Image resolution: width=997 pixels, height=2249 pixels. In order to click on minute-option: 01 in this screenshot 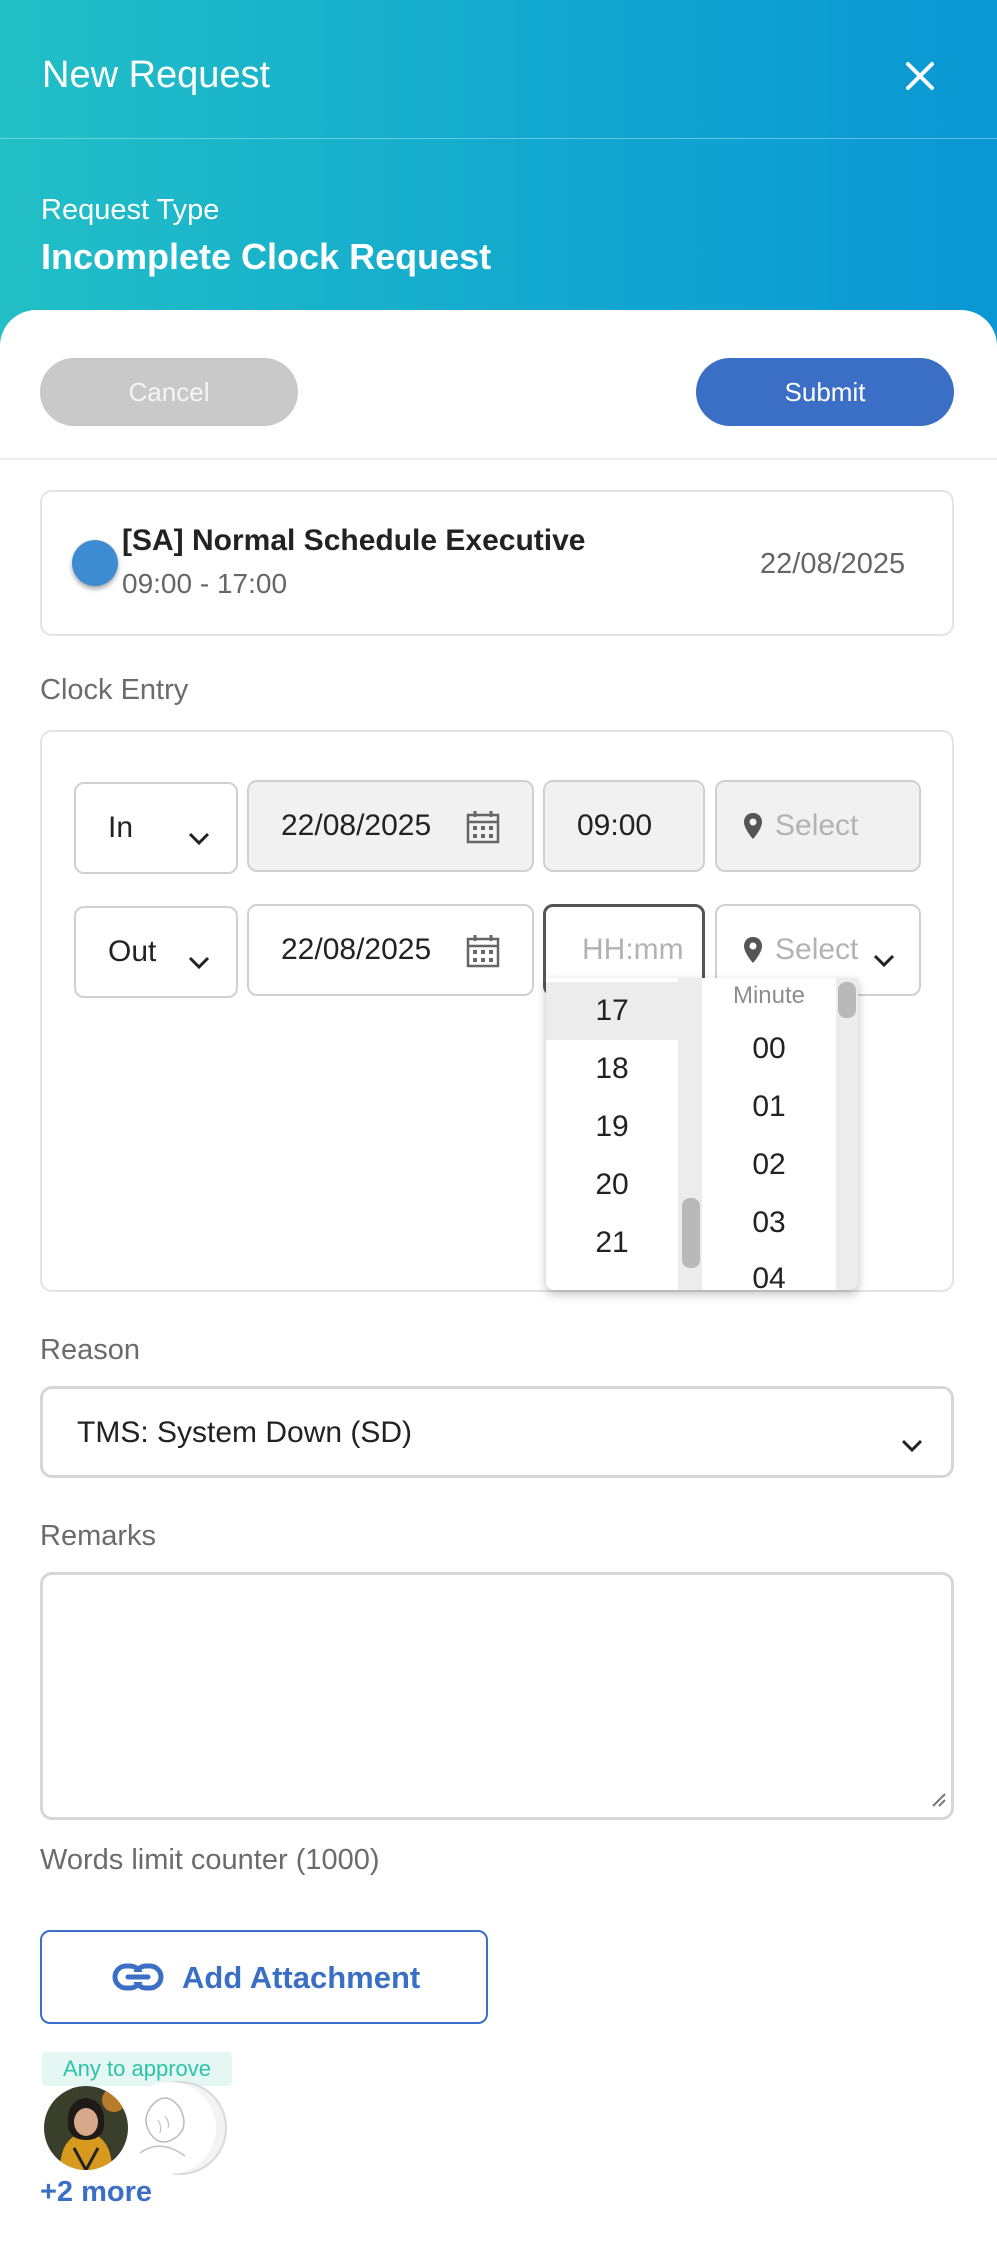, I will do `click(769, 1107)`.